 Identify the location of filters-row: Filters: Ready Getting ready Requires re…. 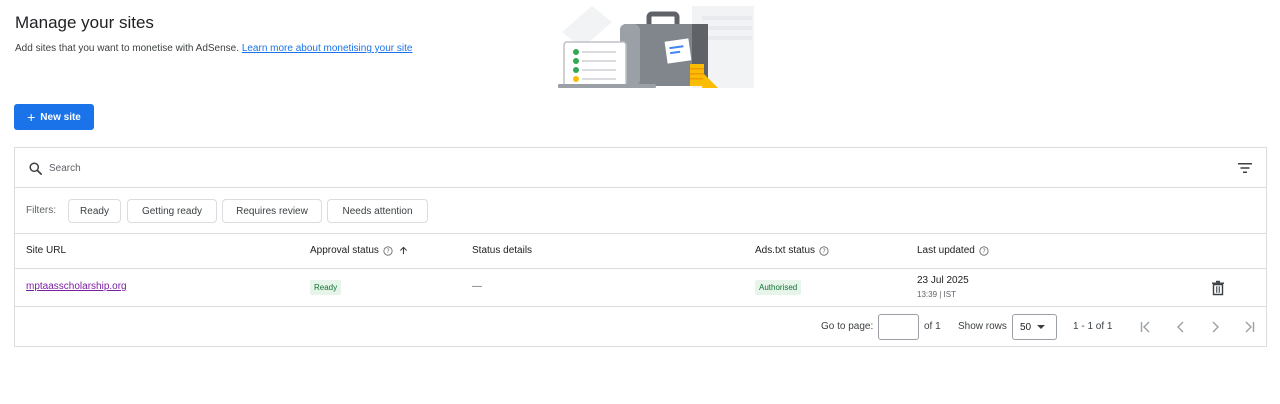
(640, 211).